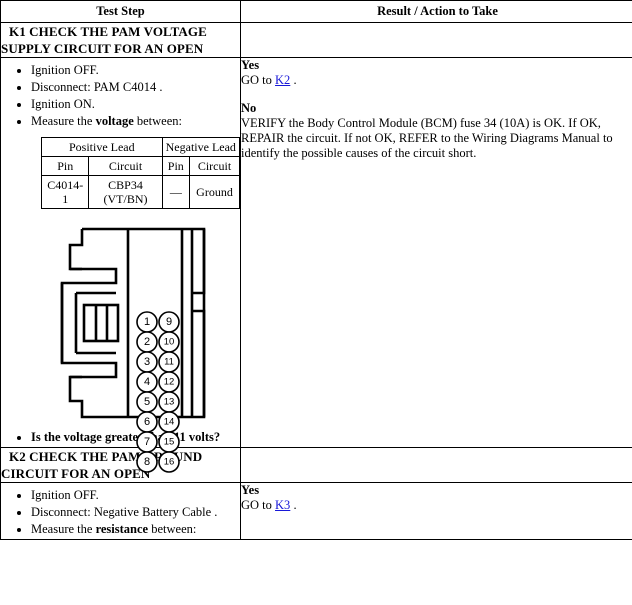 The width and height of the screenshot is (632, 605). Describe the element at coordinates (147, 342) in the screenshot. I see `pin-label-2: 2` at that location.